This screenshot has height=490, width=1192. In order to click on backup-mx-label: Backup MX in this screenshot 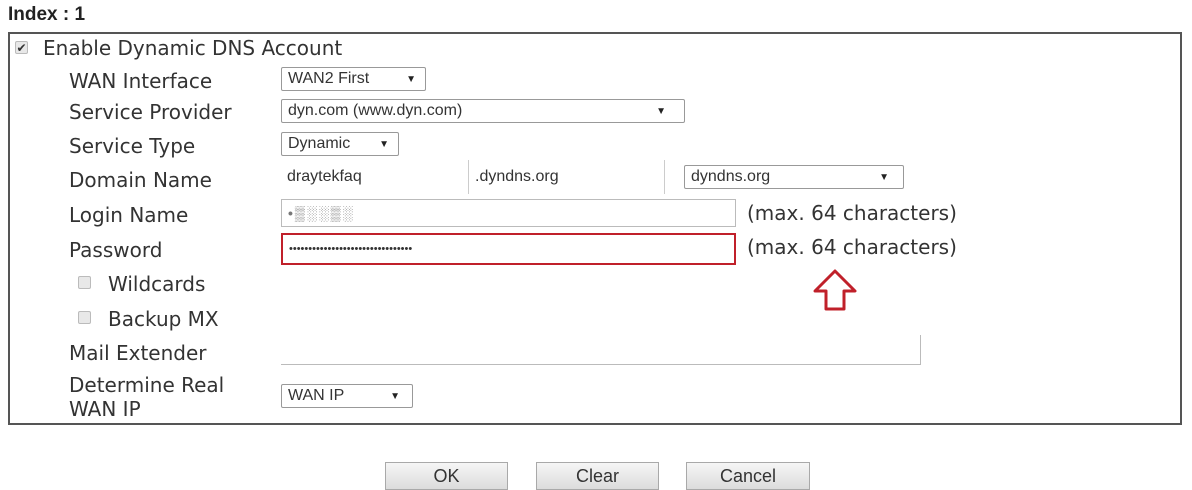, I will do `click(163, 319)`.